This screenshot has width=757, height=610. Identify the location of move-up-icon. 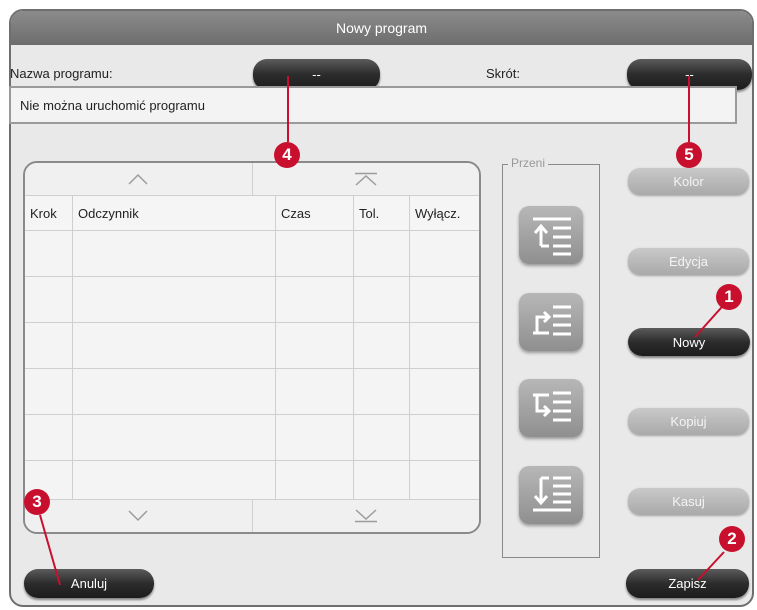
(552, 320).